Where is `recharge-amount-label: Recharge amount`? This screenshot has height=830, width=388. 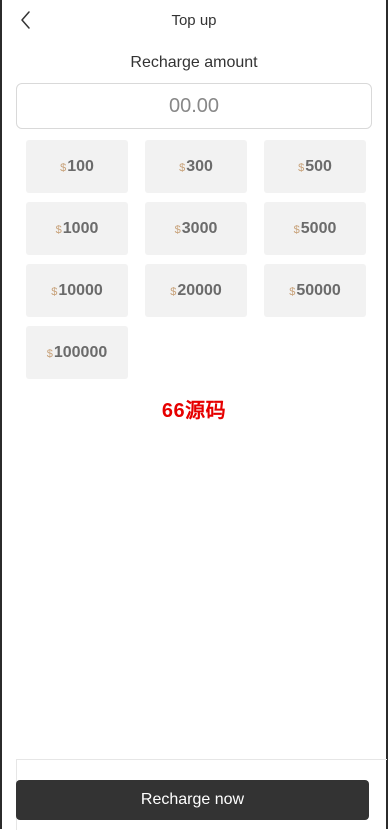 recharge-amount-label: Recharge amount is located at coordinates (194, 62).